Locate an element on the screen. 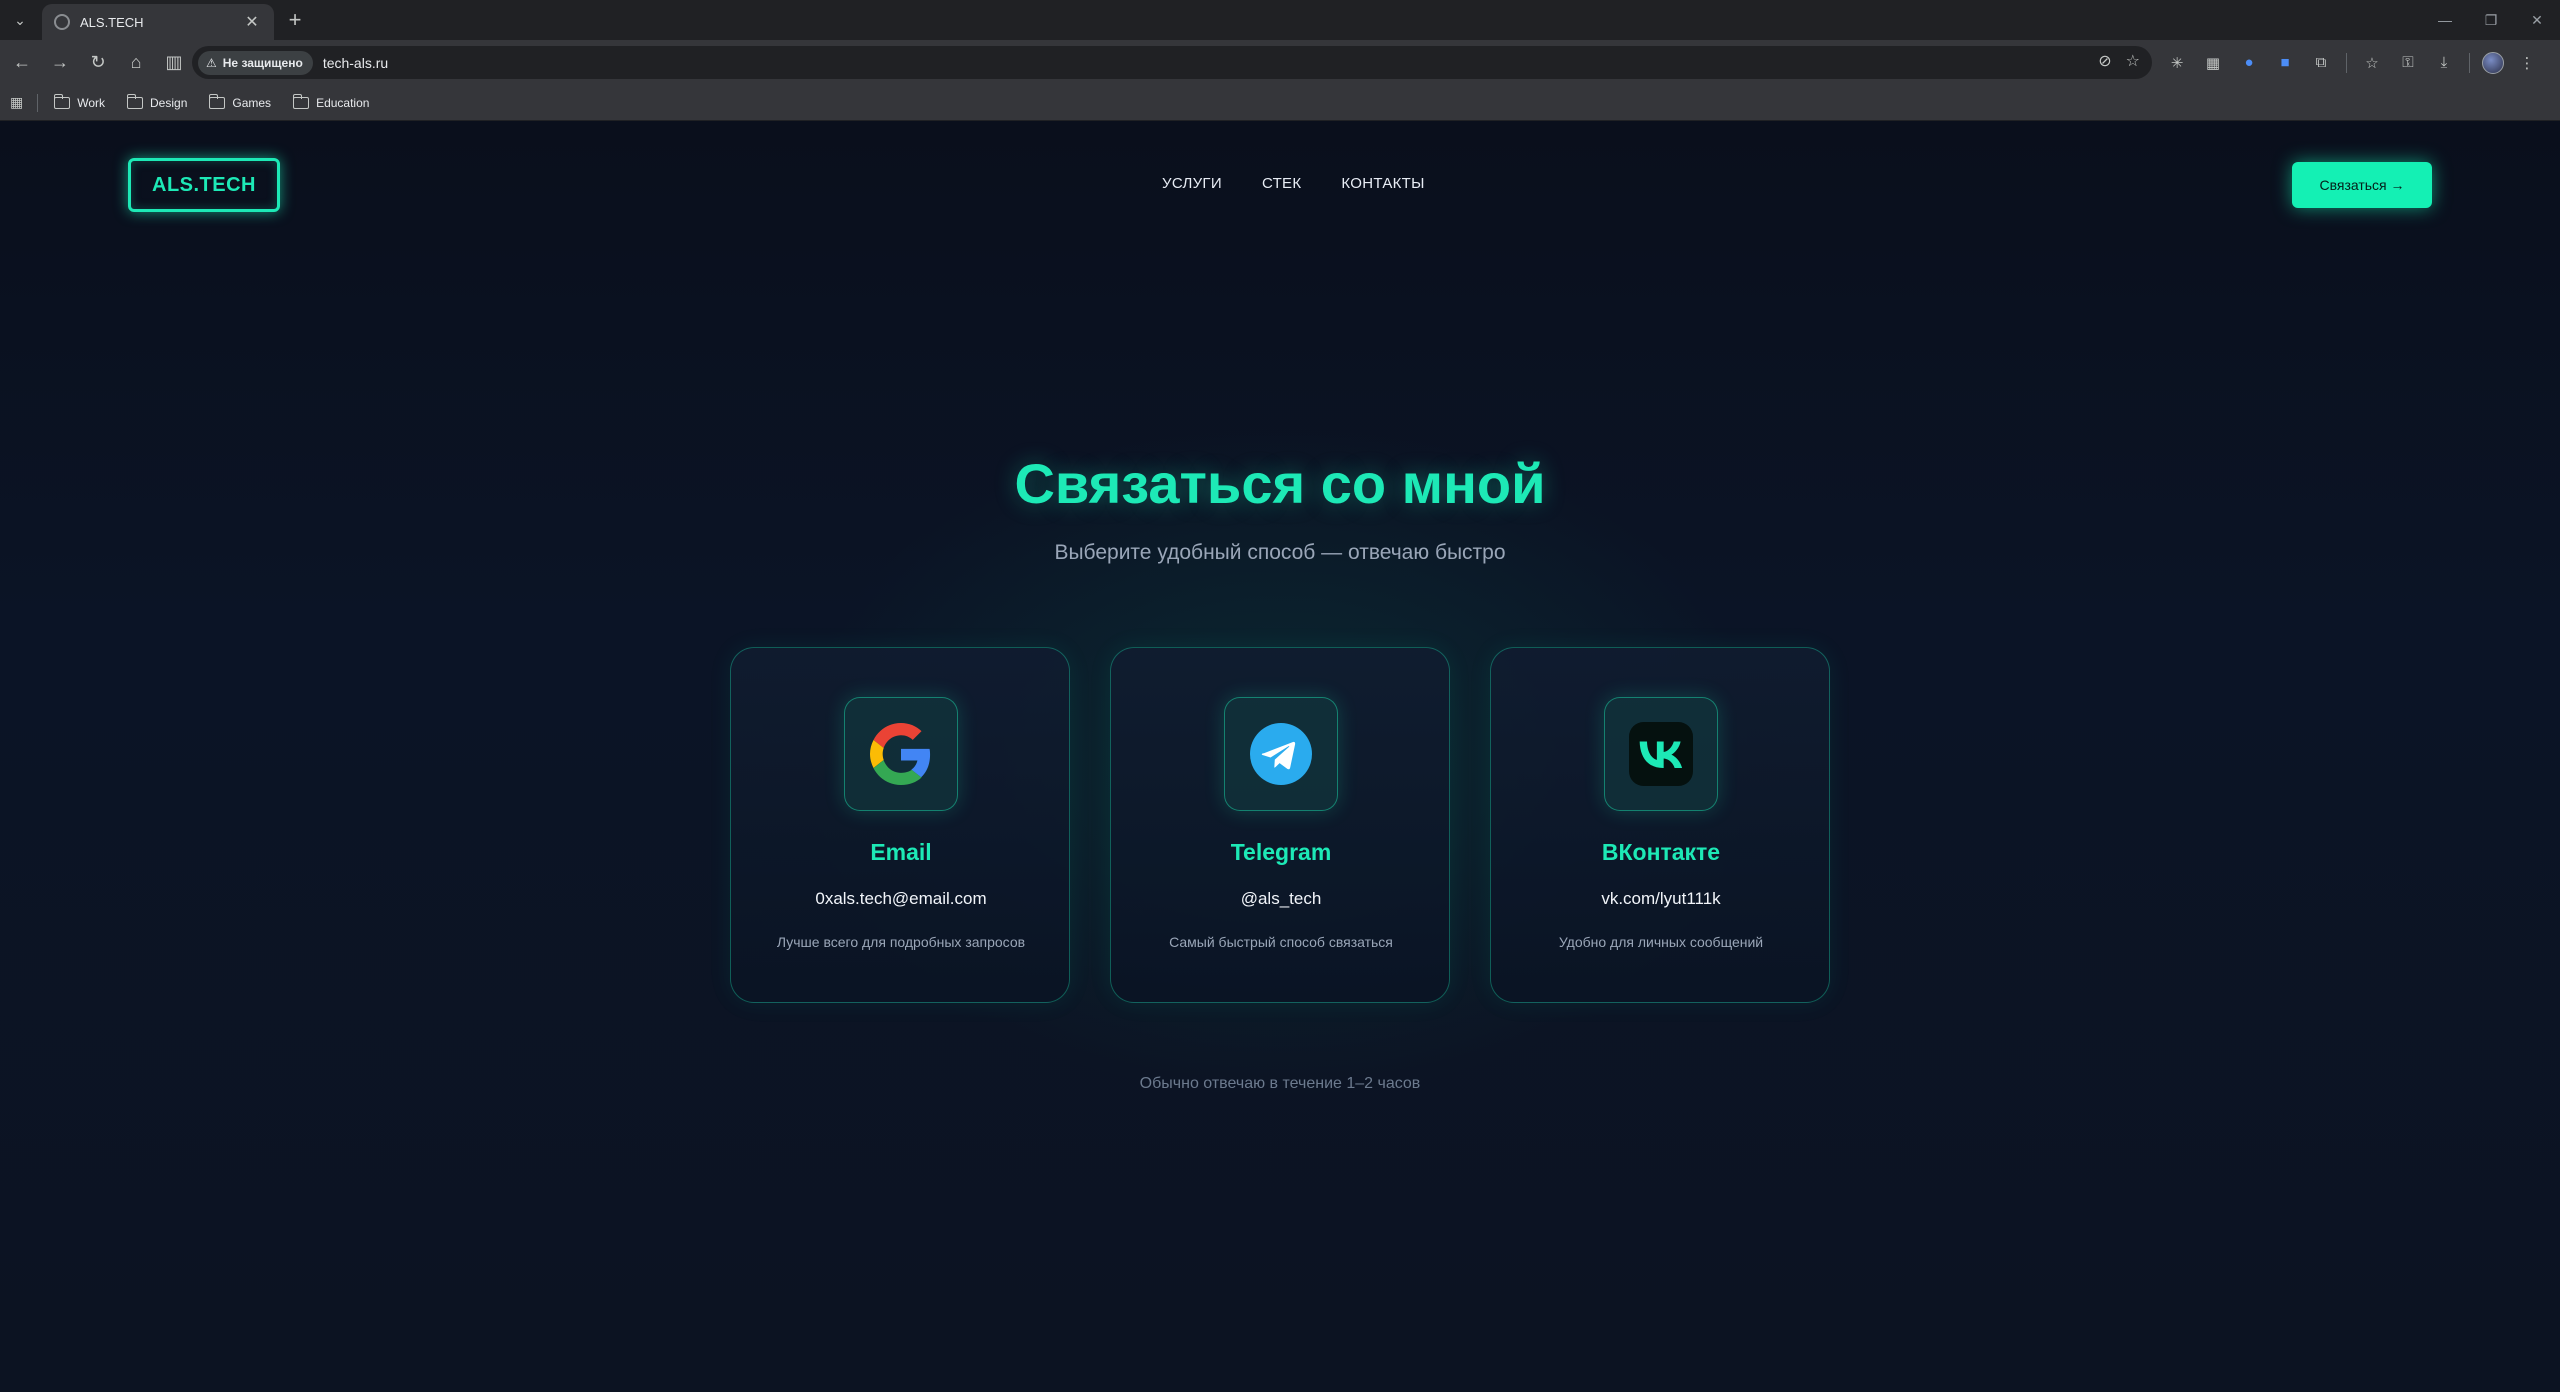  warning-icon: ⚠ is located at coordinates (211, 62).